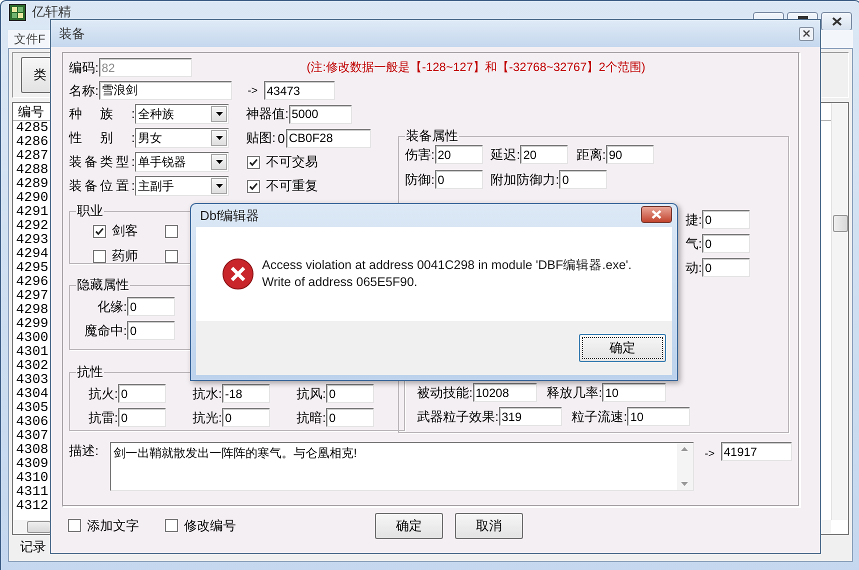 This screenshot has height=570, width=859. I want to click on input-field: 43473, so click(299, 90).